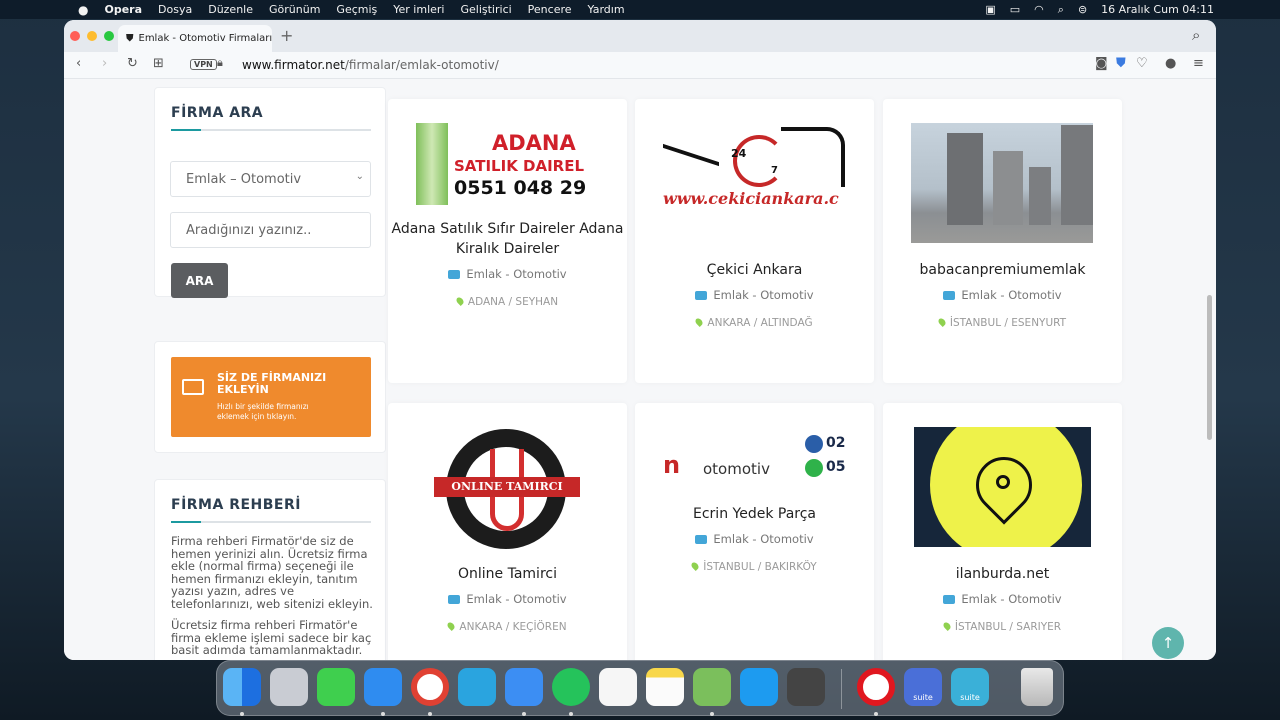 The width and height of the screenshot is (1280, 720). I want to click on finder-icon, so click(242, 687).